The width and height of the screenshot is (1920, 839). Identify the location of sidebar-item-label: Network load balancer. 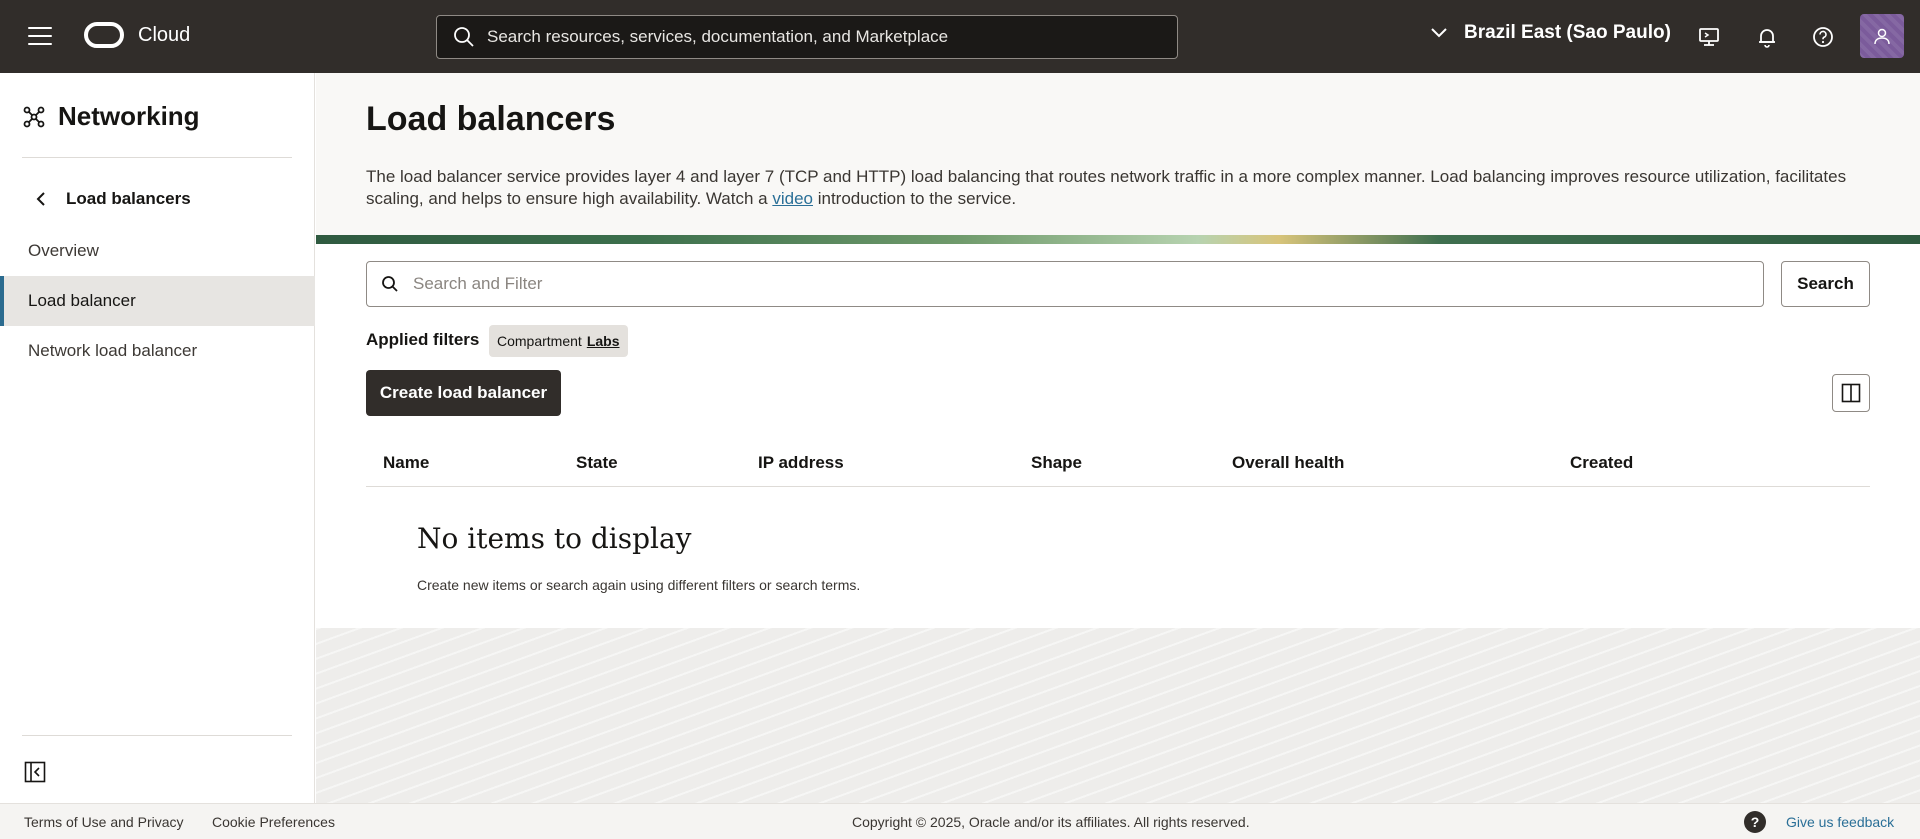
(113, 350).